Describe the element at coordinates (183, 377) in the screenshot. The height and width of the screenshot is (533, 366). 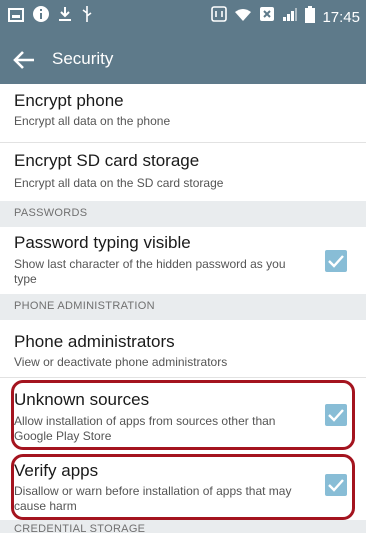
I see `divider` at that location.